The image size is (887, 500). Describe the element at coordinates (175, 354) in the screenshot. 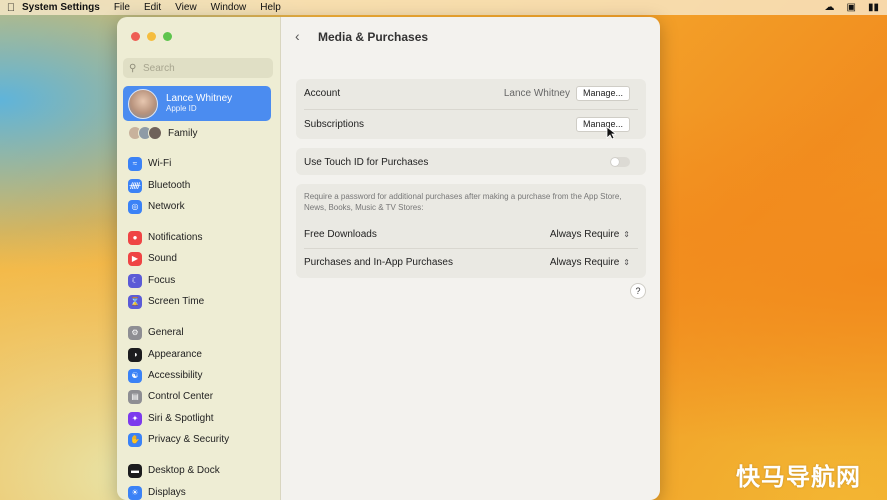

I see `sidebar-item-label: Appearance` at that location.